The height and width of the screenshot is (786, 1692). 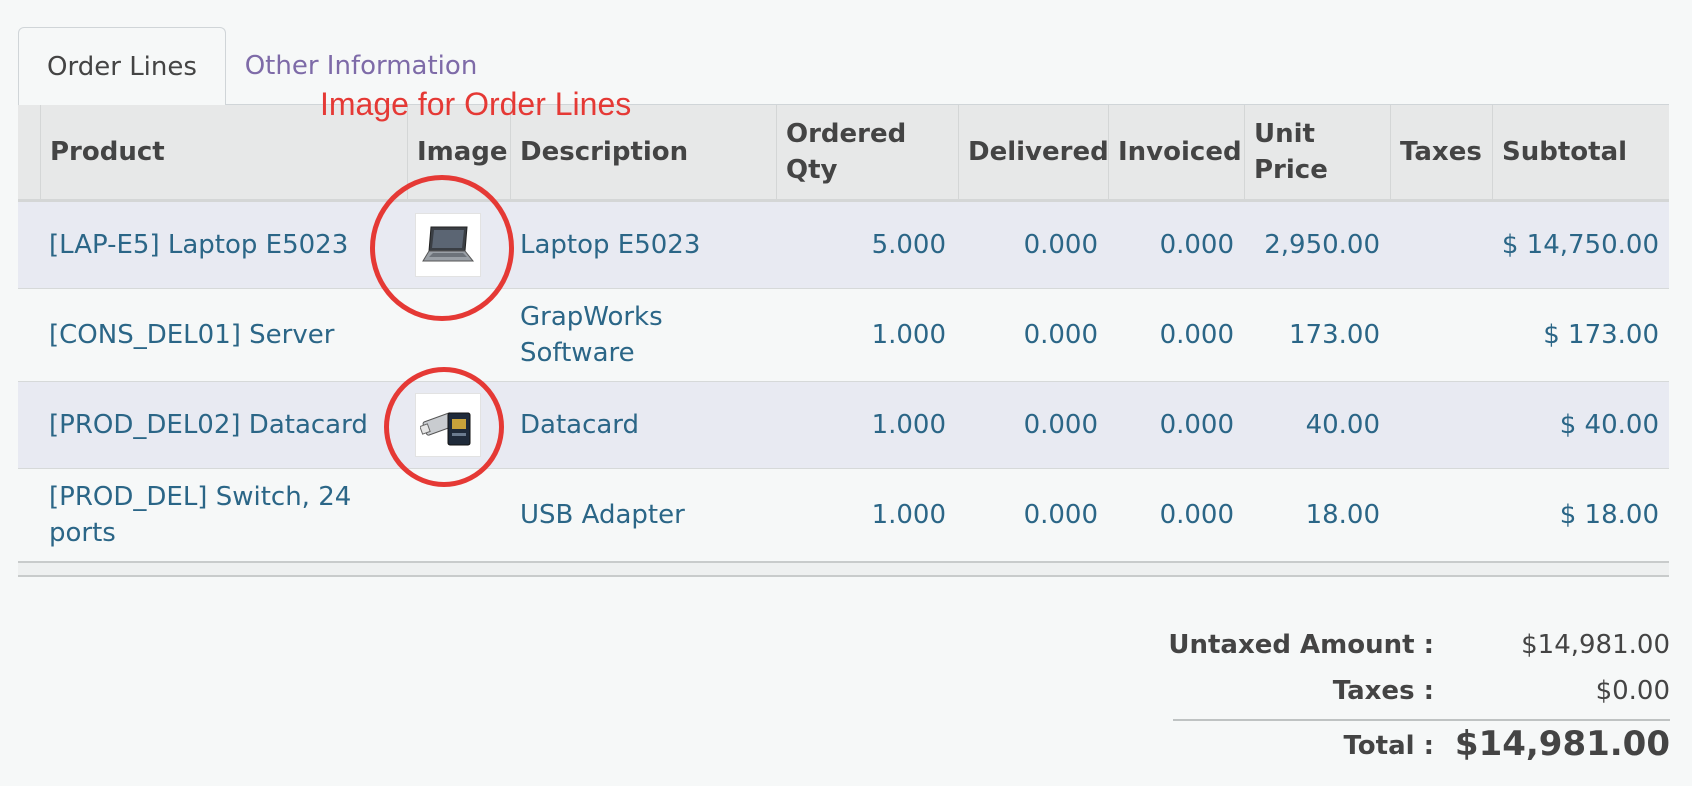 I want to click on untaxed-amount-value: $14,981.00, so click(x=1595, y=645).